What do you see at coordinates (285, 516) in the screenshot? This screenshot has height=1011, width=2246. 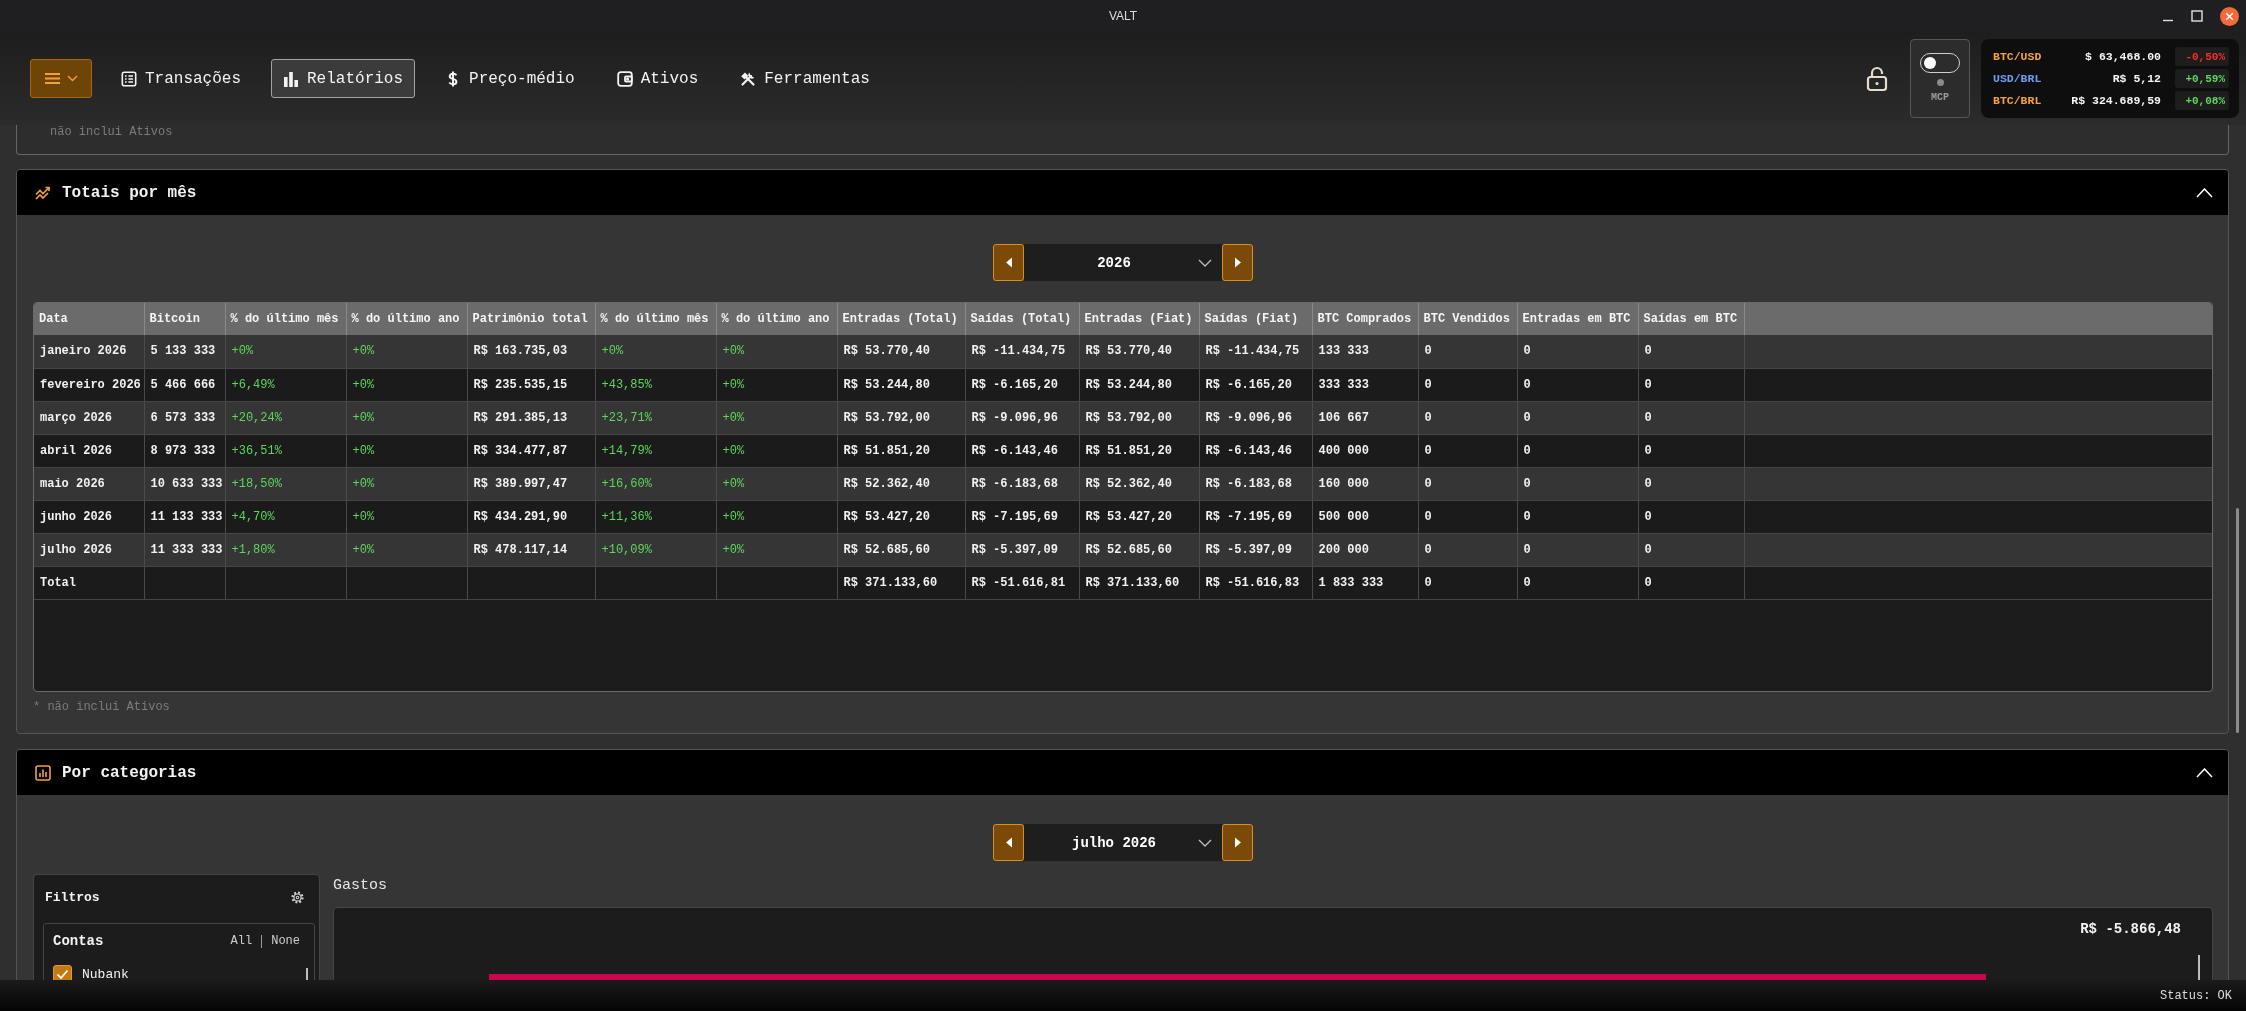 I see `table-cell: +4,70%` at bounding box center [285, 516].